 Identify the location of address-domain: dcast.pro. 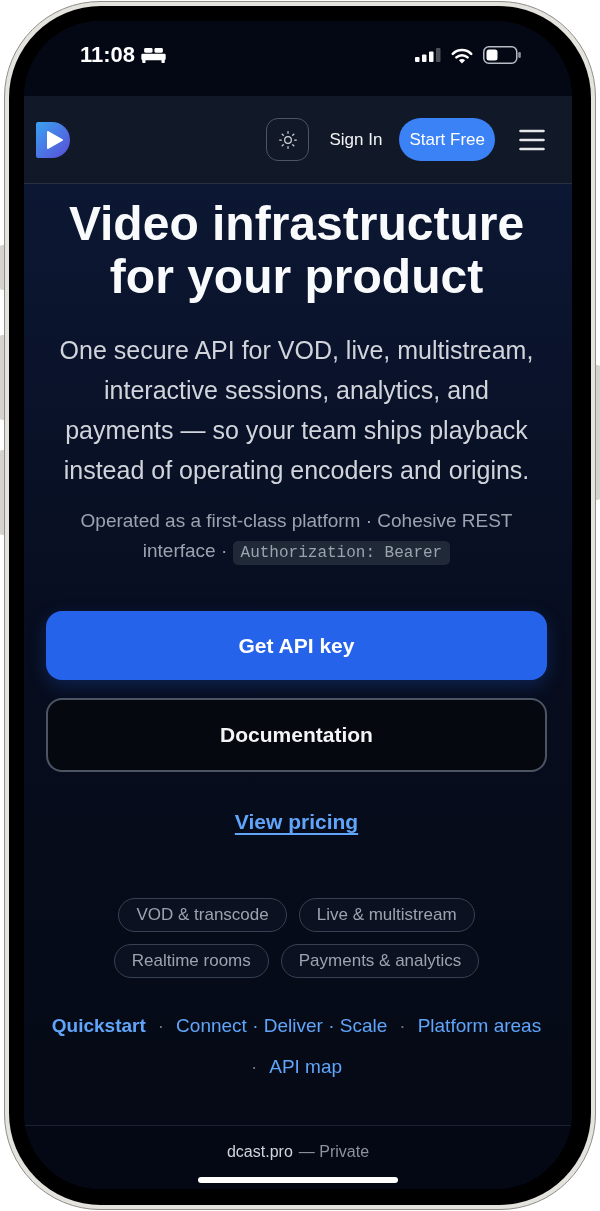
(259, 1152).